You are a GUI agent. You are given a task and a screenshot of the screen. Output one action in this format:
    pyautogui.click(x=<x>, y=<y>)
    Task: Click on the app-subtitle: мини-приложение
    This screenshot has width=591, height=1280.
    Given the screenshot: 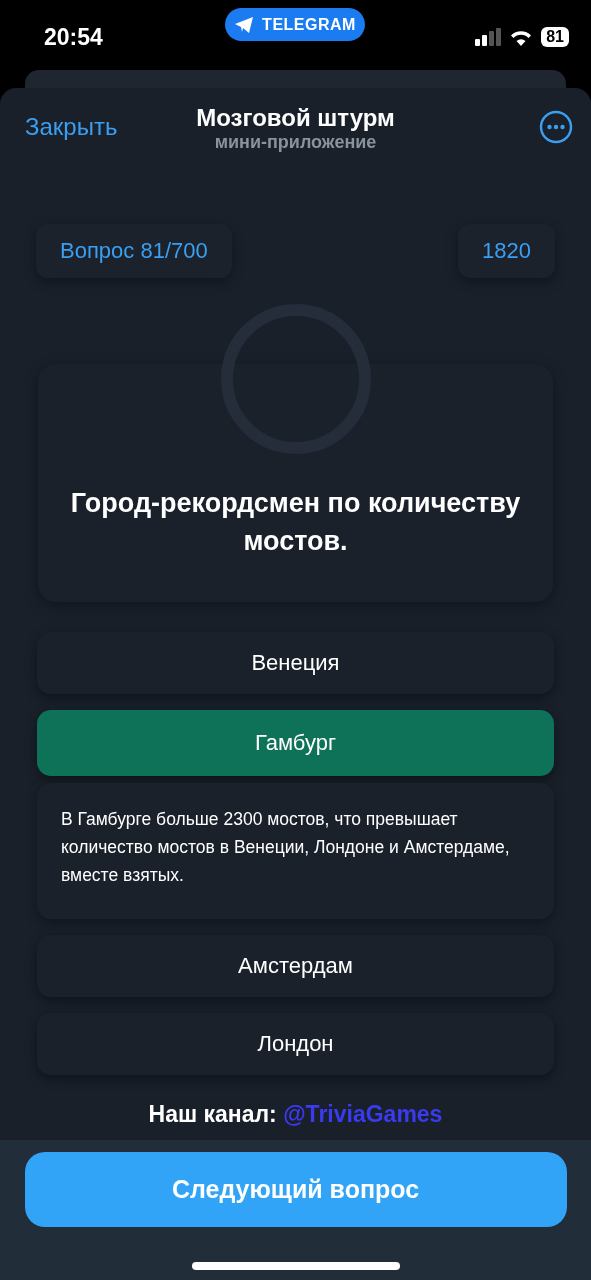 What is the action you would take?
    pyautogui.click(x=295, y=142)
    